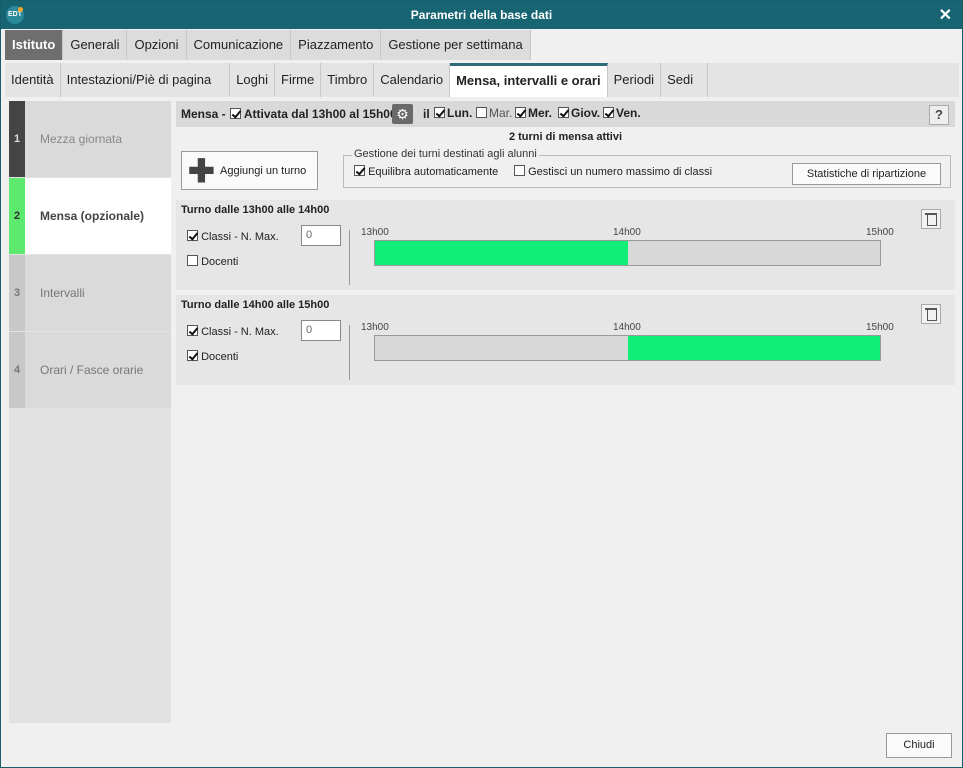 The width and height of the screenshot is (963, 768). I want to click on step-number: 4, so click(17, 370).